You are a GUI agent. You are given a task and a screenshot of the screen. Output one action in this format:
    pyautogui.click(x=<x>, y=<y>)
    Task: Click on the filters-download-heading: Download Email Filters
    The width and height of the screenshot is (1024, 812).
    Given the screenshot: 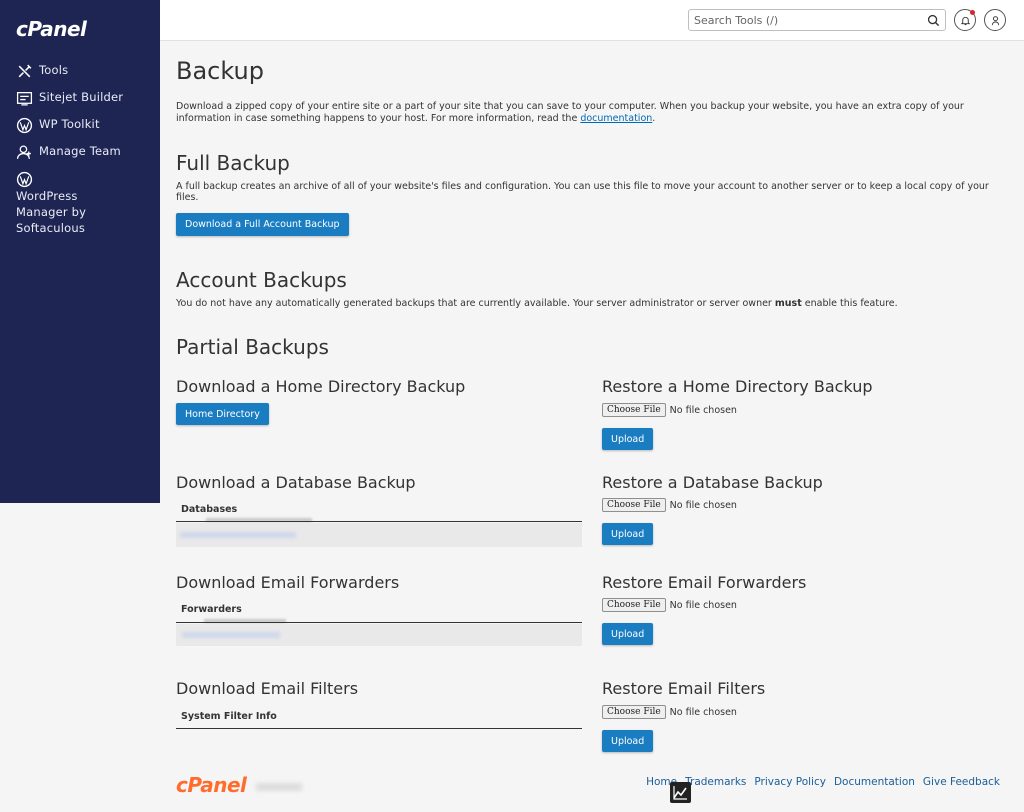 What is the action you would take?
    pyautogui.click(x=267, y=688)
    